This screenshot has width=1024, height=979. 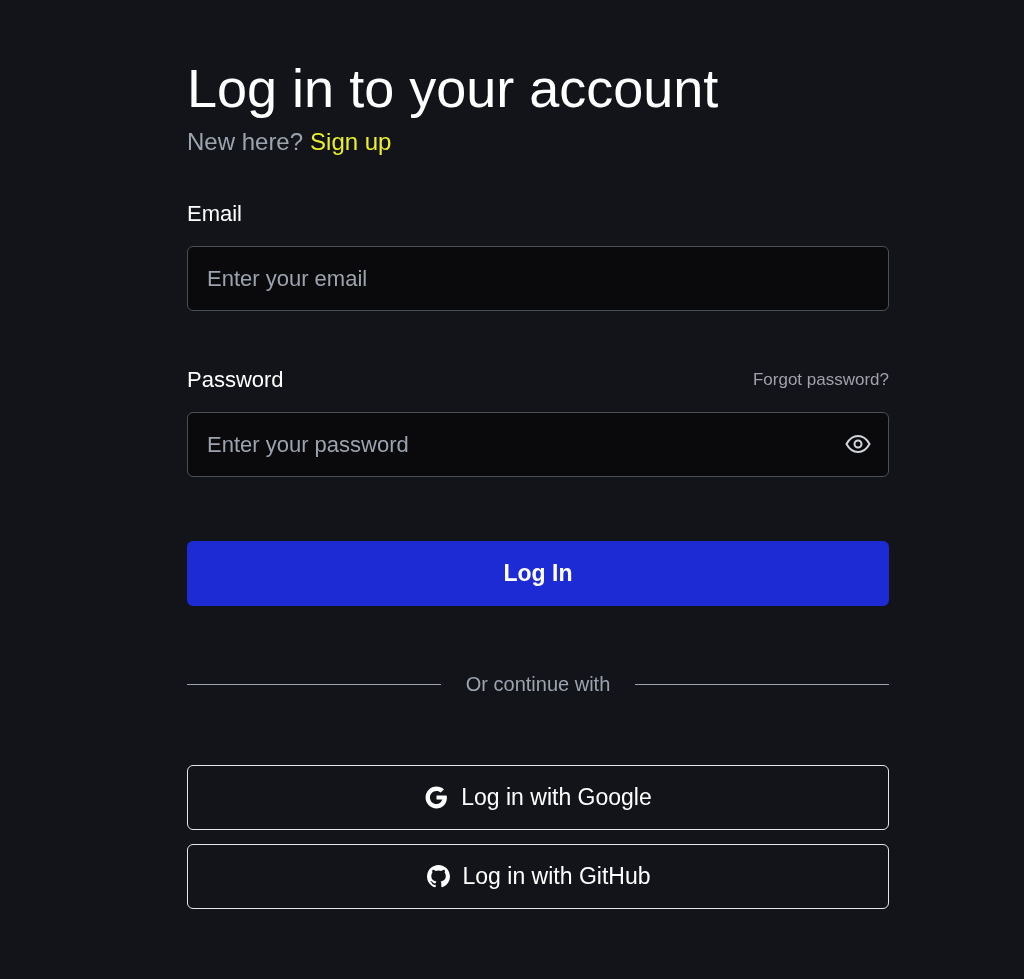 What do you see at coordinates (538, 797) in the screenshot?
I see `google-login-button: Log in with Google` at bounding box center [538, 797].